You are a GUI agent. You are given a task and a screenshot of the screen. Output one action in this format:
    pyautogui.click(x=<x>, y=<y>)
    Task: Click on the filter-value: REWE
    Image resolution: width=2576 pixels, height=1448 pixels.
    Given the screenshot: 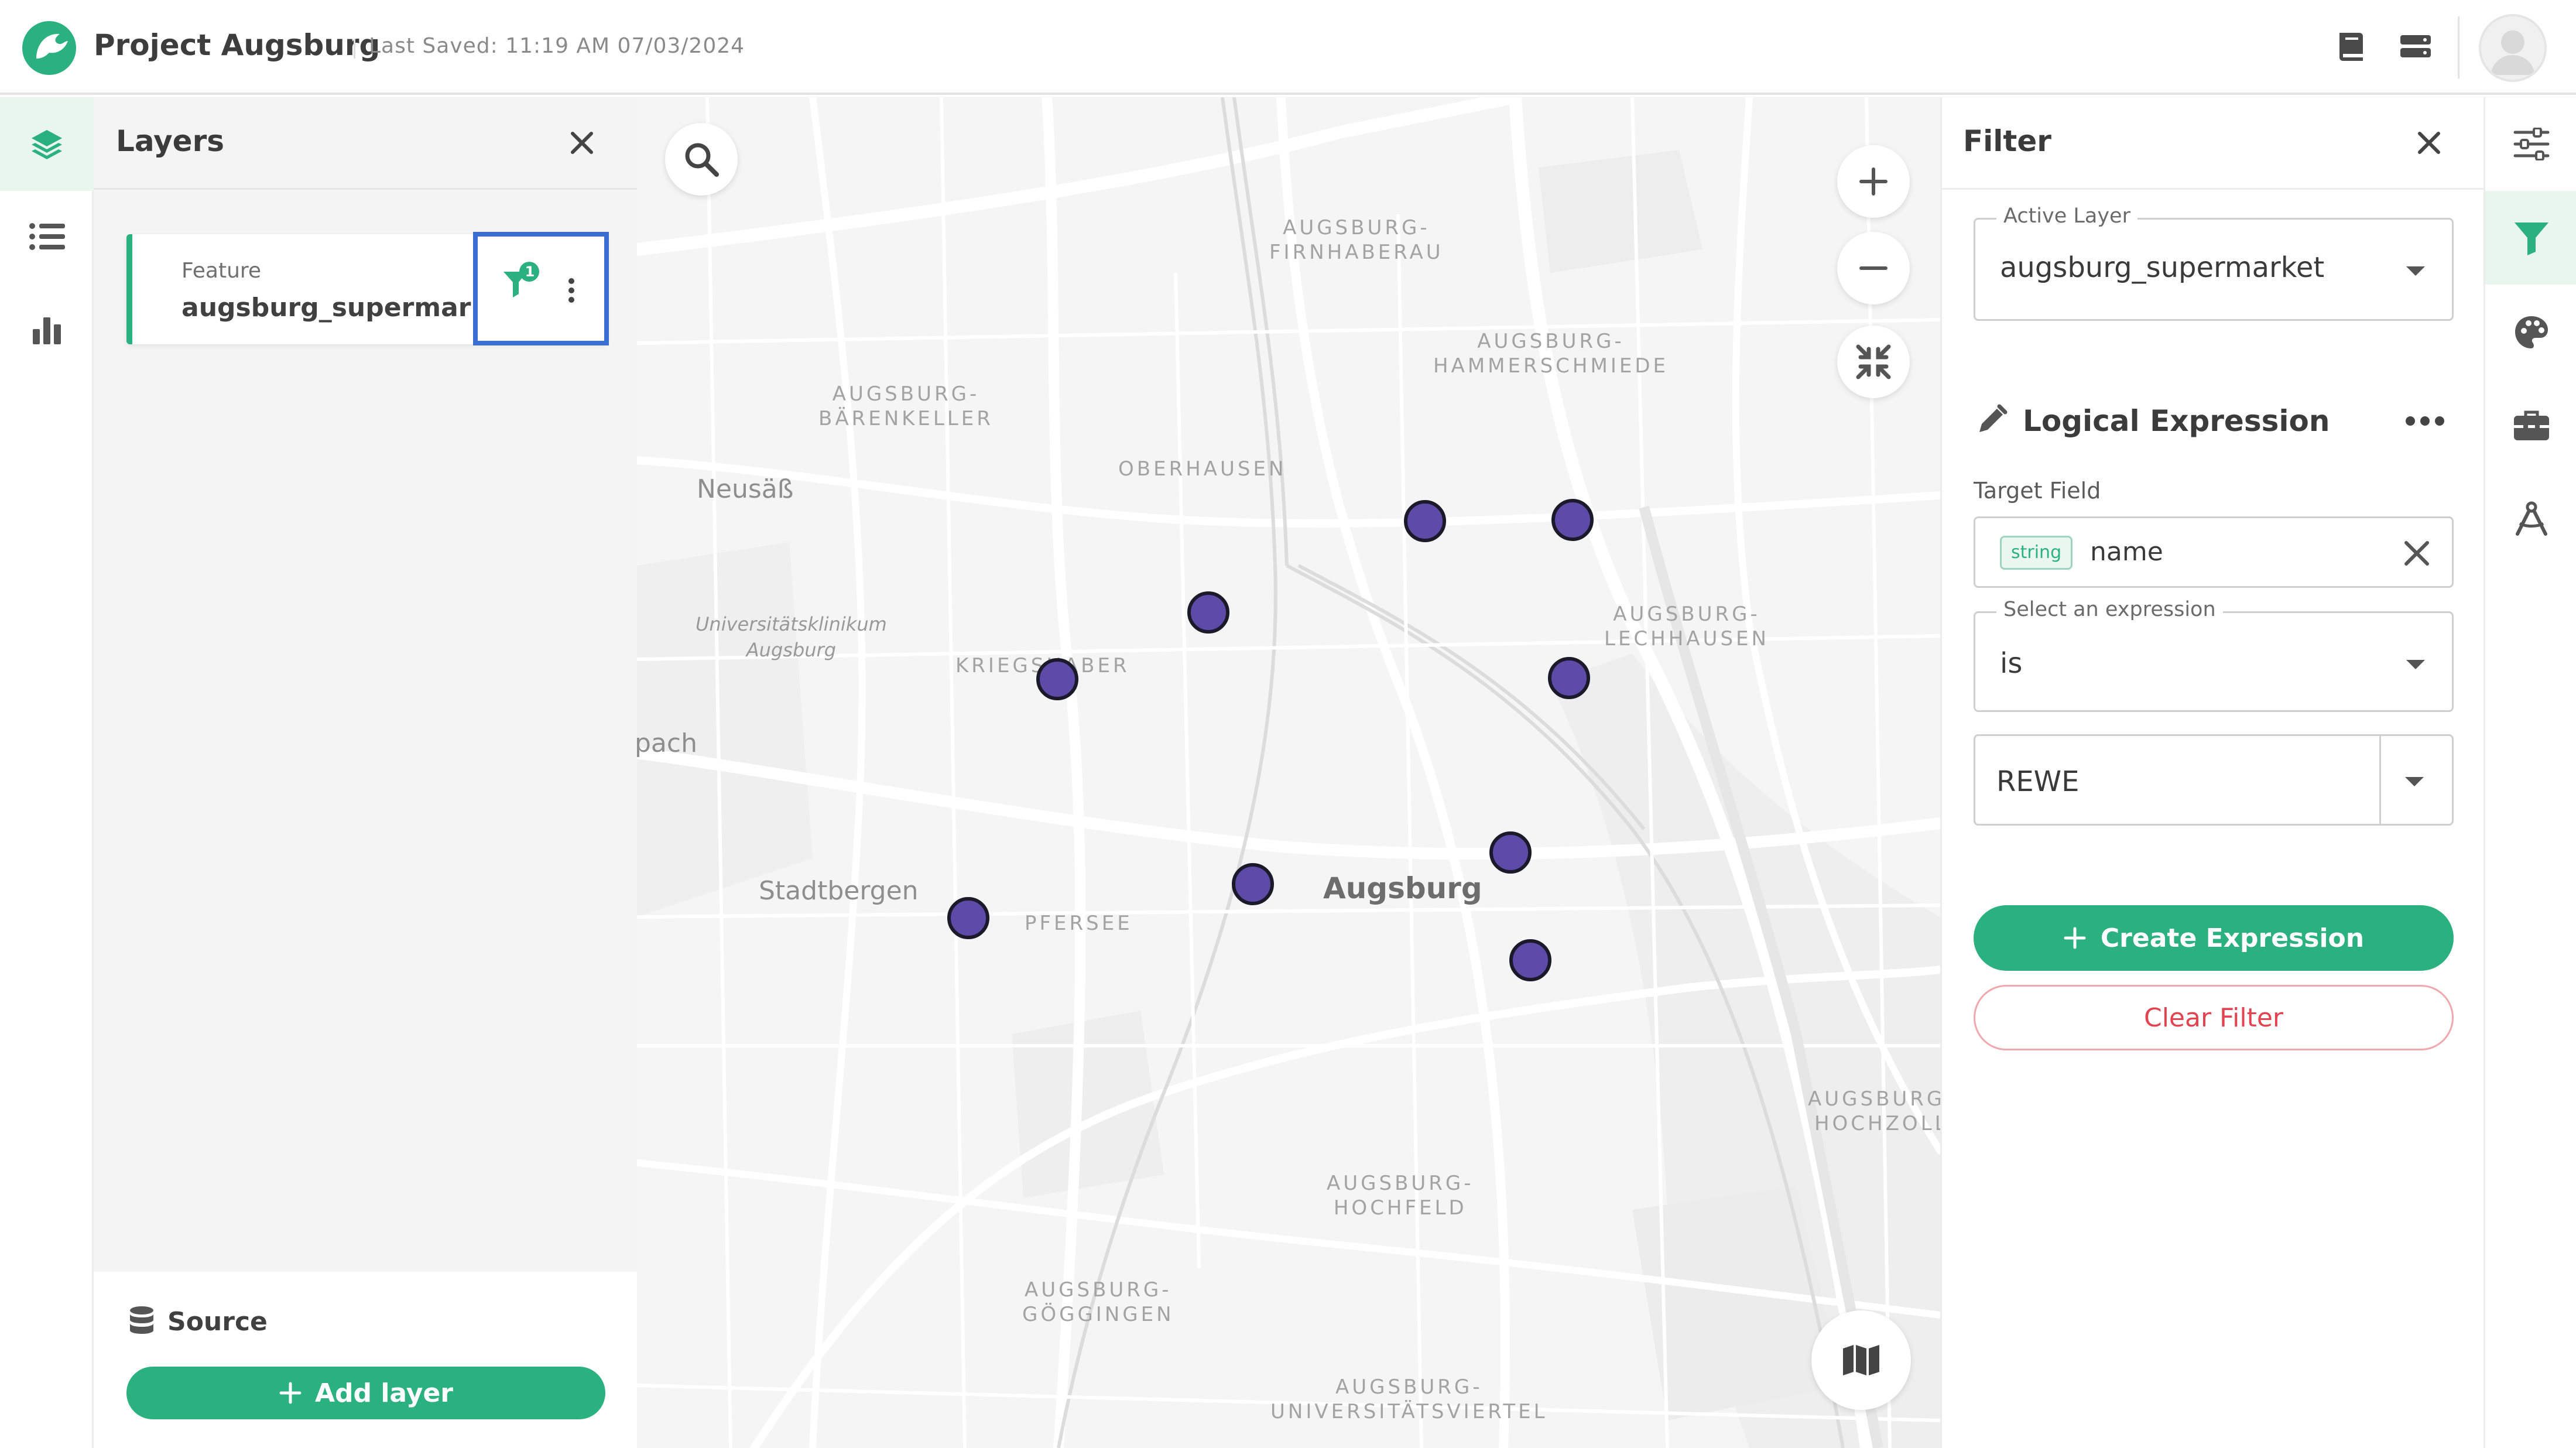 What is the action you would take?
    pyautogui.click(x=2038, y=781)
    